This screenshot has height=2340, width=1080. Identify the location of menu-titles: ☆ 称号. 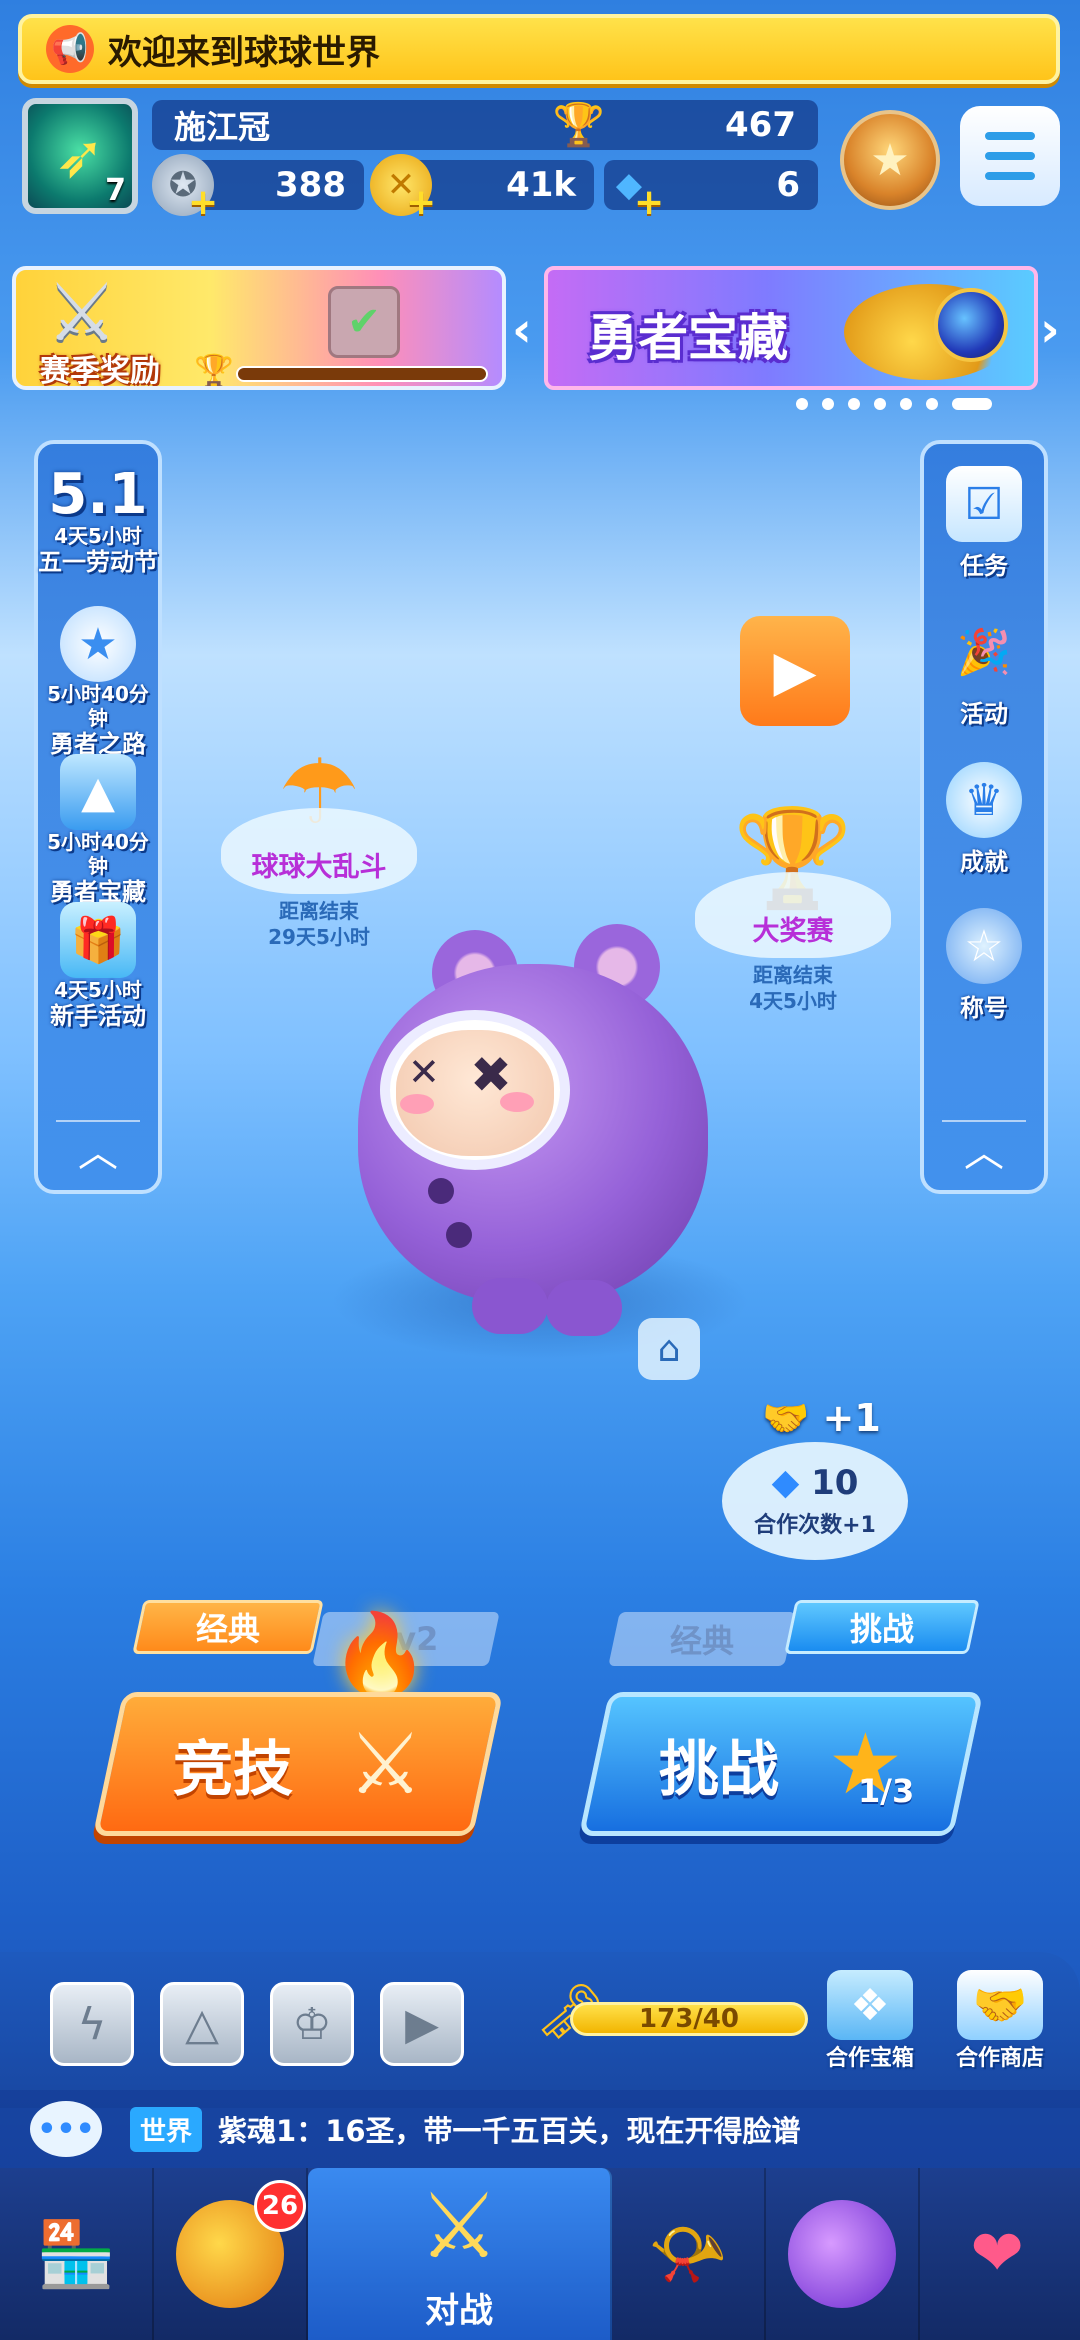
(984, 965).